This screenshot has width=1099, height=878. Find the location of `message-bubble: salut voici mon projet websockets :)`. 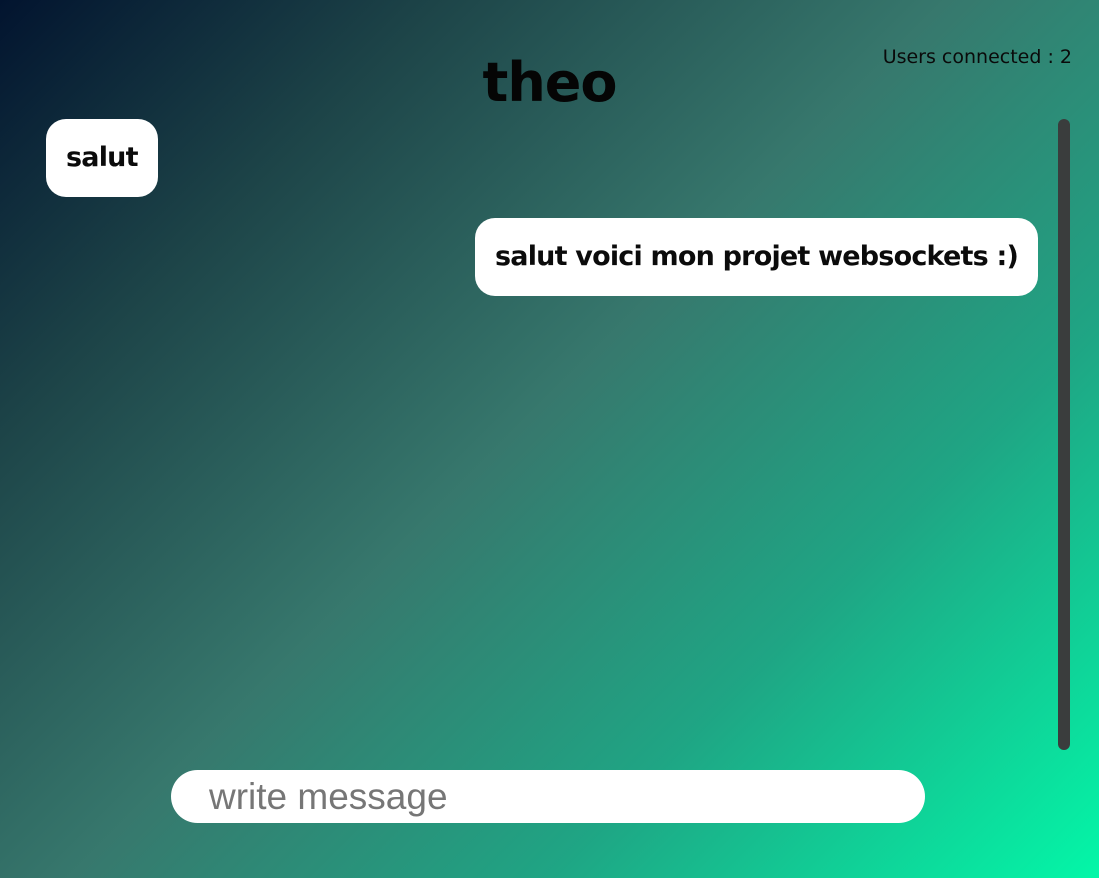

message-bubble: salut voici mon projet websockets :) is located at coordinates (756, 257).